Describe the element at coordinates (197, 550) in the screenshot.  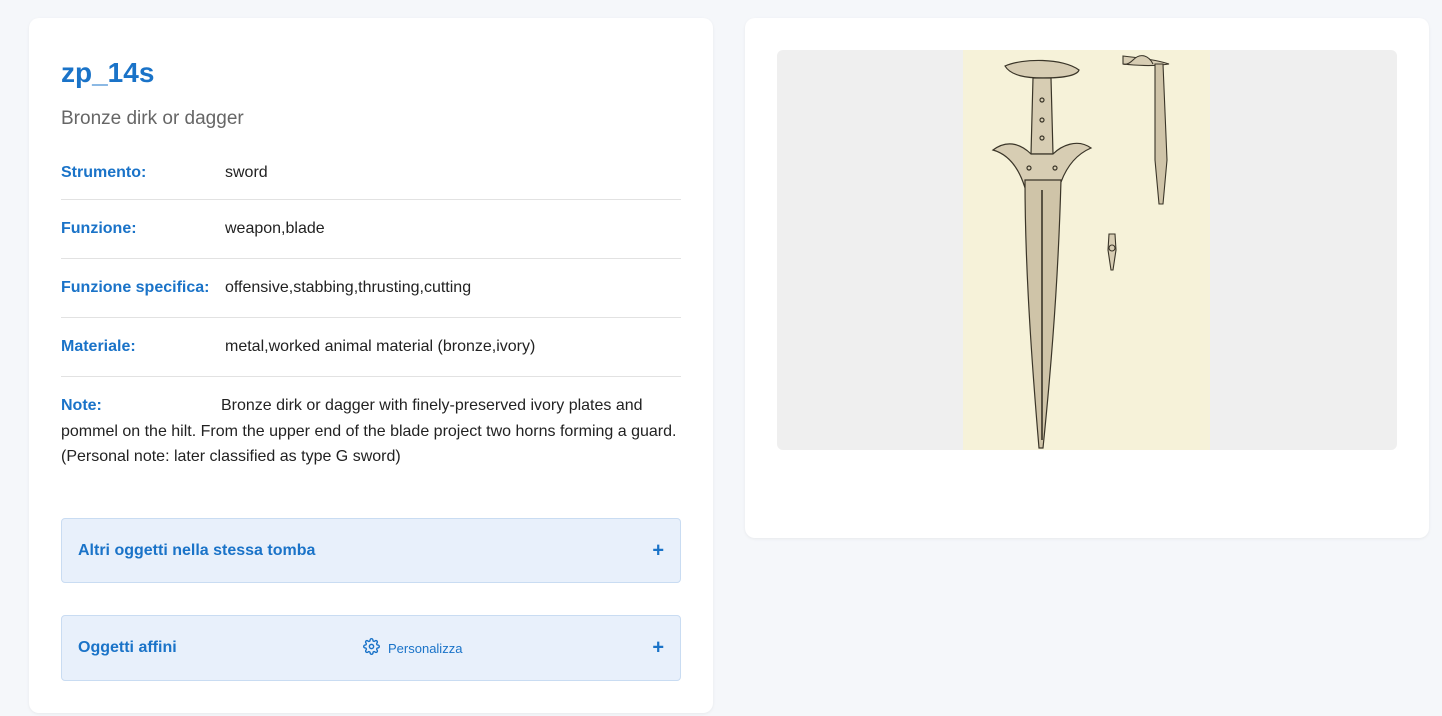
I see `accordion-title: Altri oggetti nella stessa tomba` at that location.